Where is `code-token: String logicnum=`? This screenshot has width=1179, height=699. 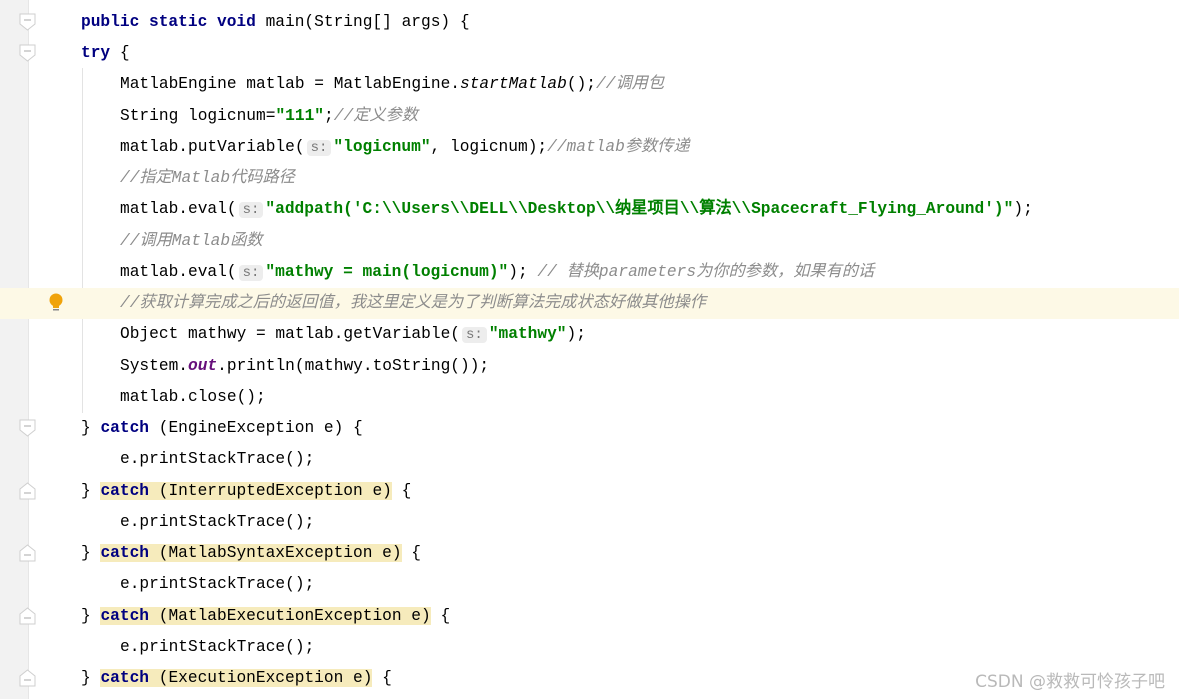
code-token: String logicnum= is located at coordinates (198, 115).